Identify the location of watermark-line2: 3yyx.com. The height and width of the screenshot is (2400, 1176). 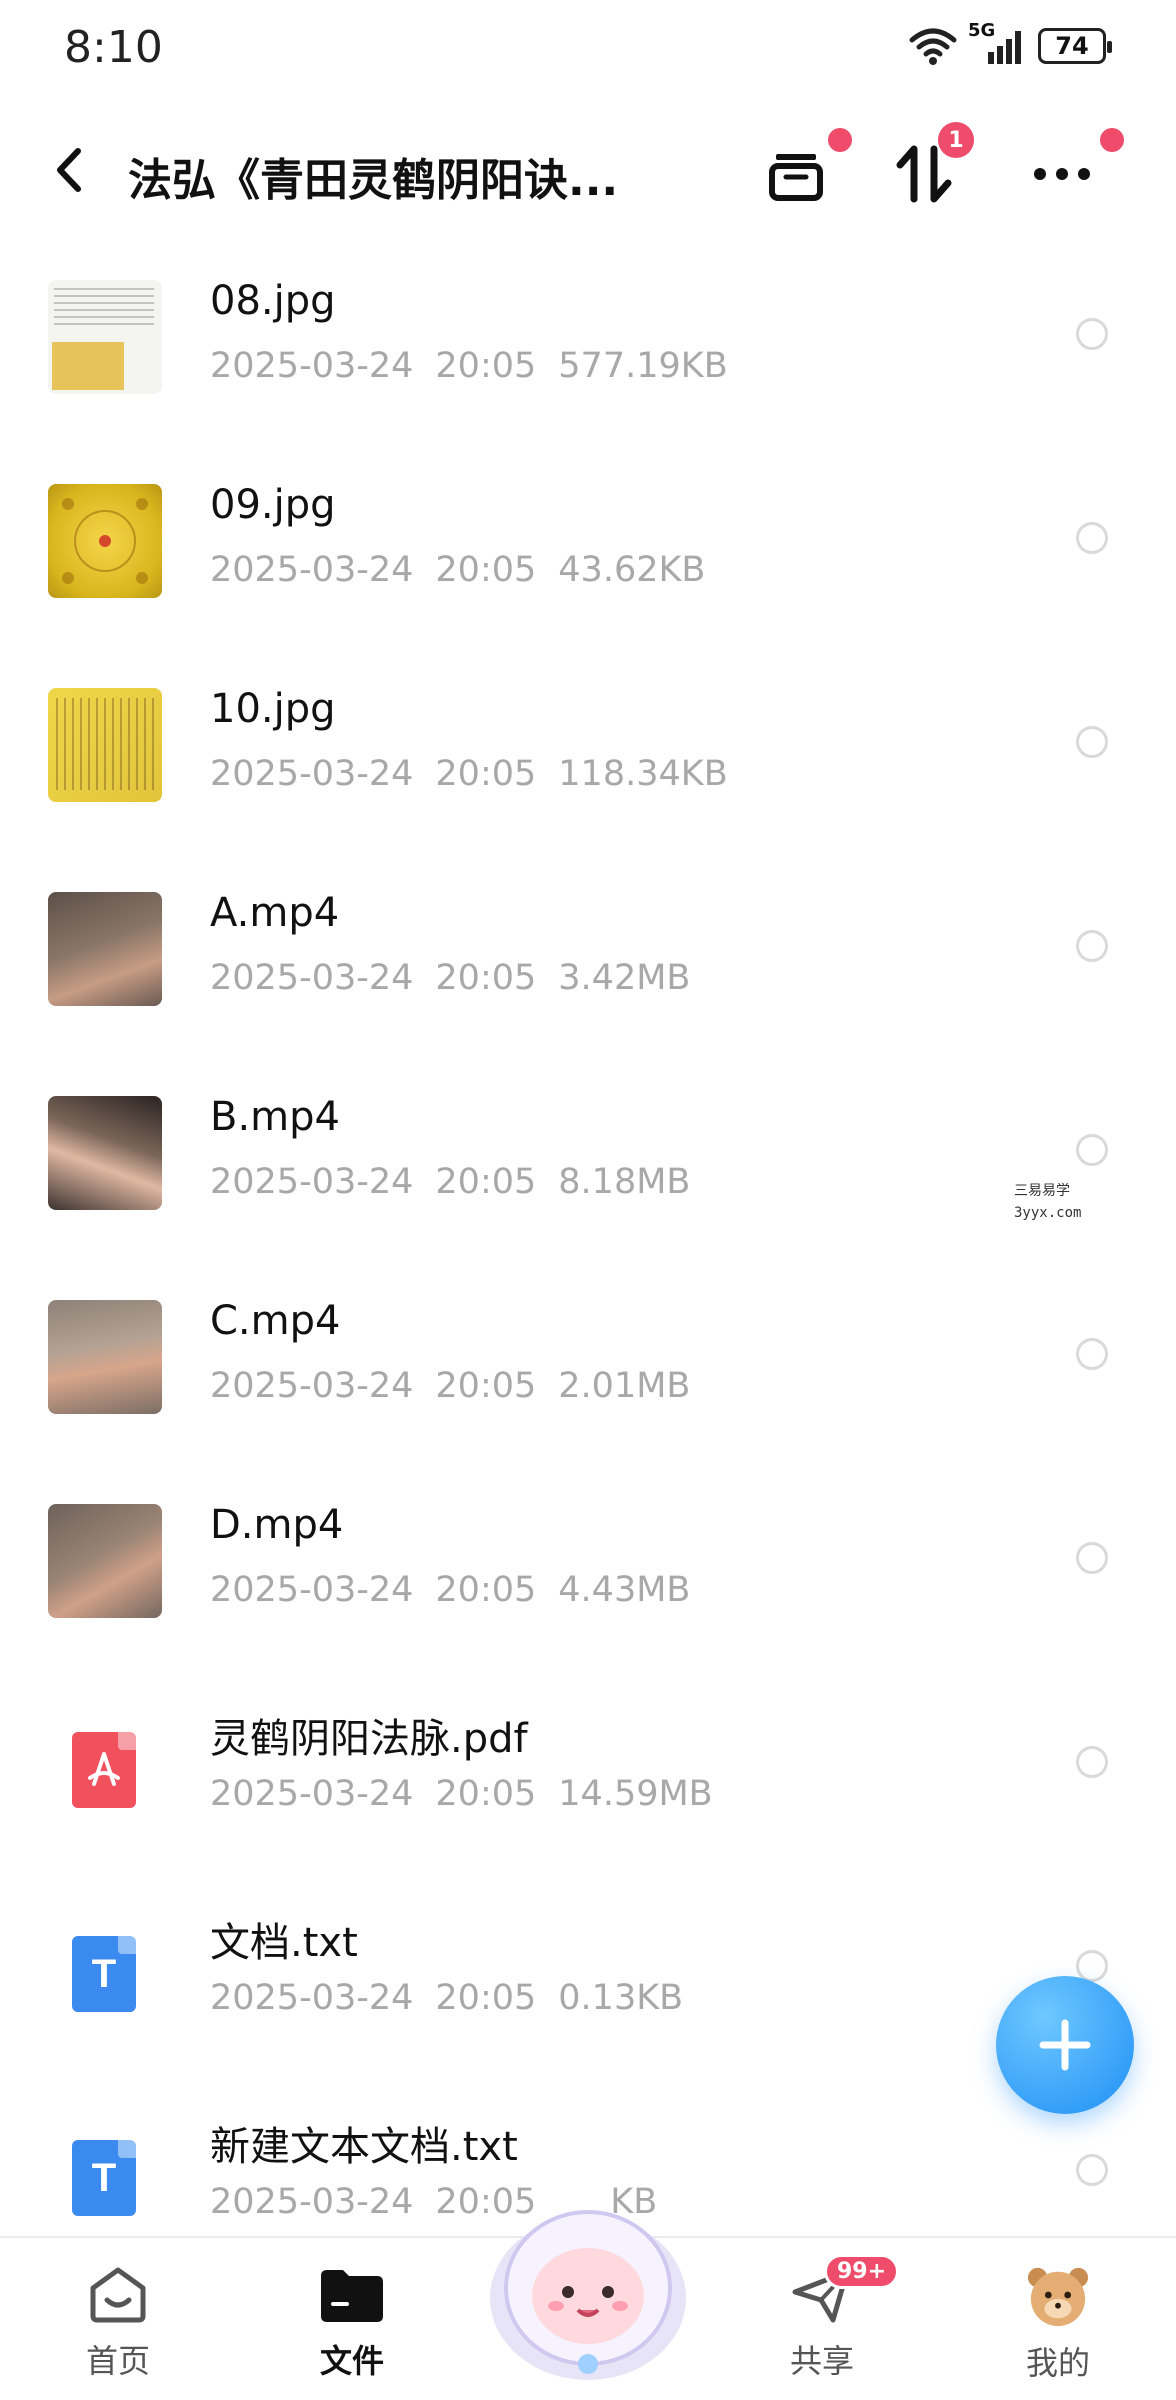
(1048, 1213).